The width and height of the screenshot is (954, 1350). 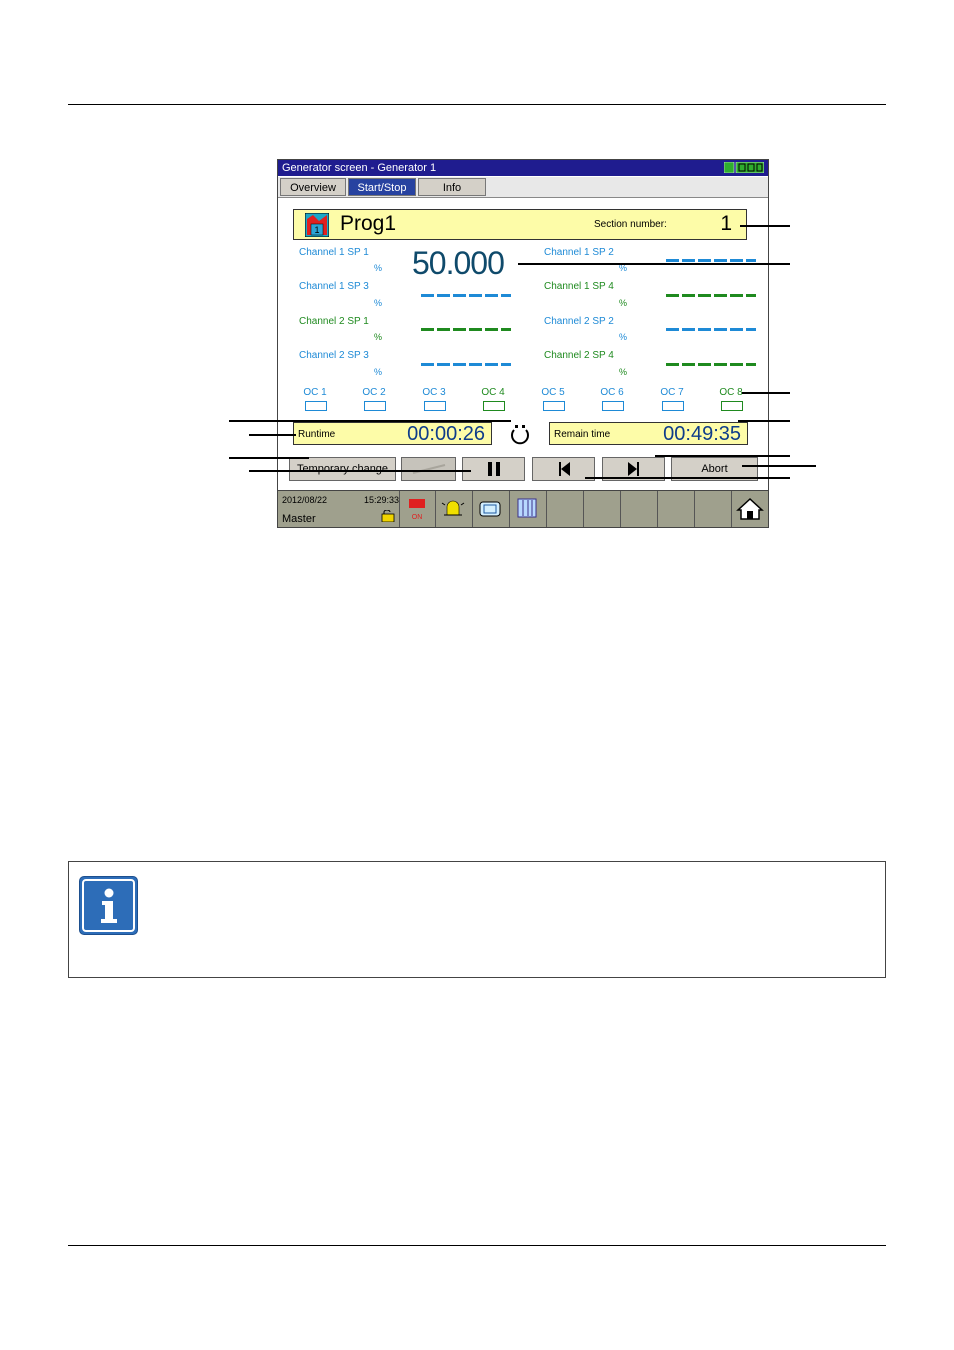 I want to click on tab-info: Info, so click(x=452, y=187).